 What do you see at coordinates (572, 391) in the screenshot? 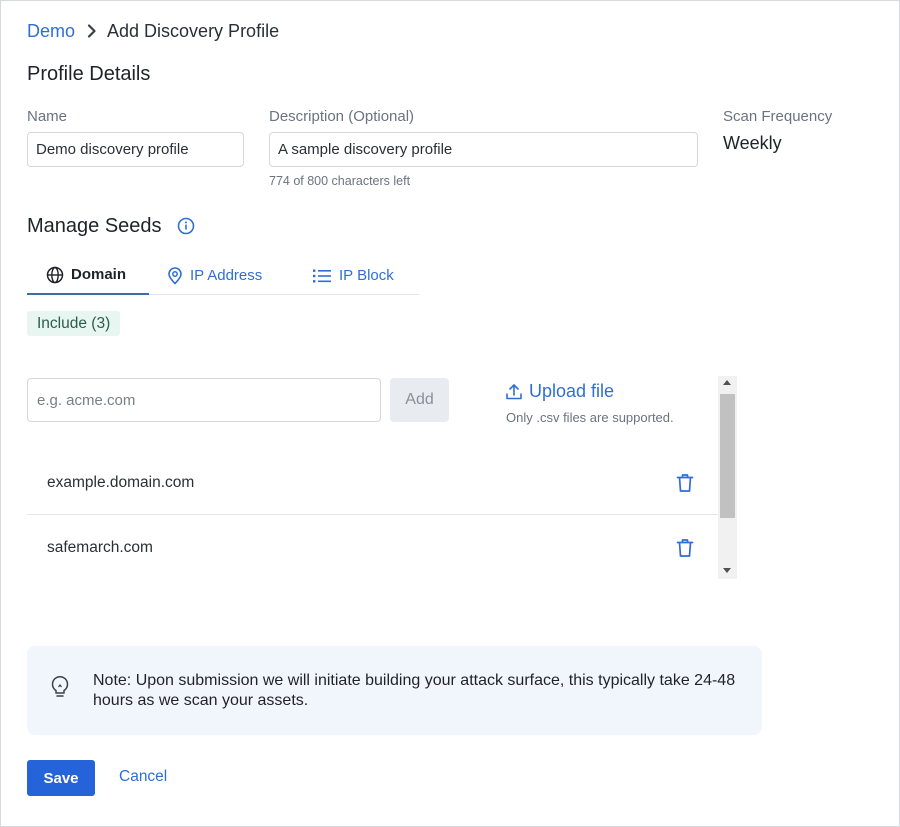
I see `upload-file-label: Upload file` at bounding box center [572, 391].